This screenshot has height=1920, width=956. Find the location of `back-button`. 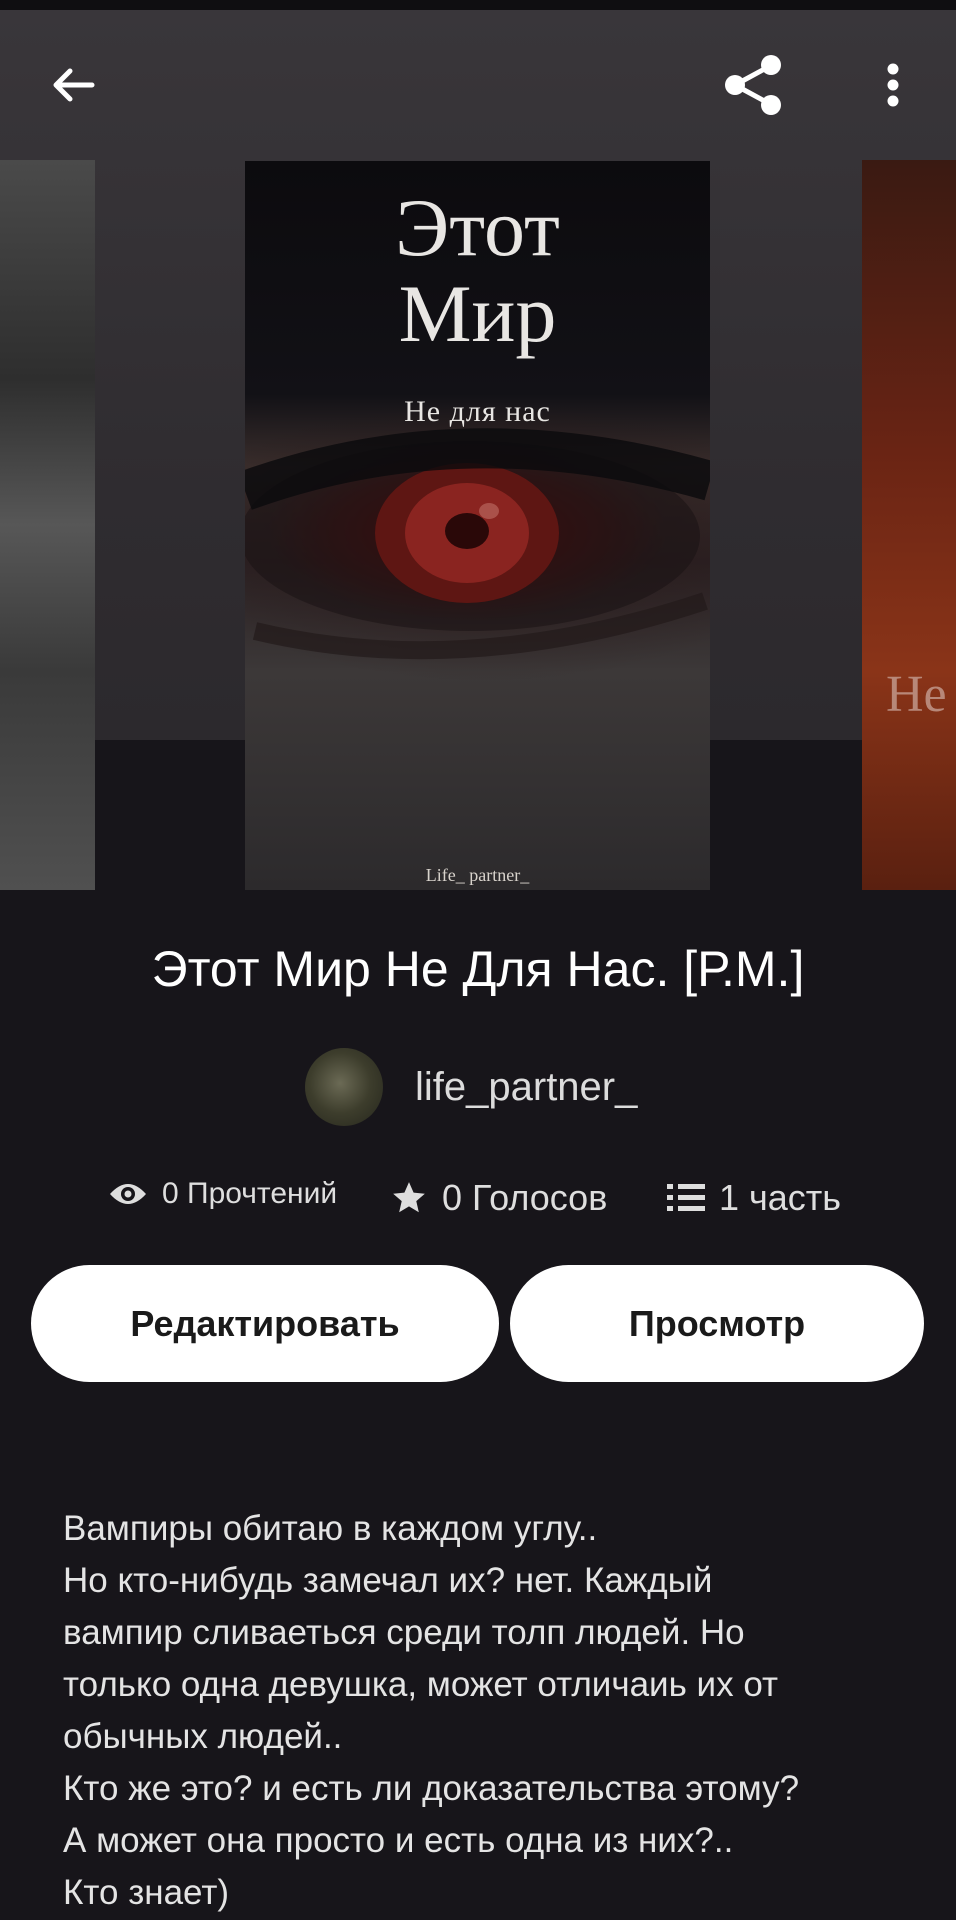

back-button is located at coordinates (73, 85).